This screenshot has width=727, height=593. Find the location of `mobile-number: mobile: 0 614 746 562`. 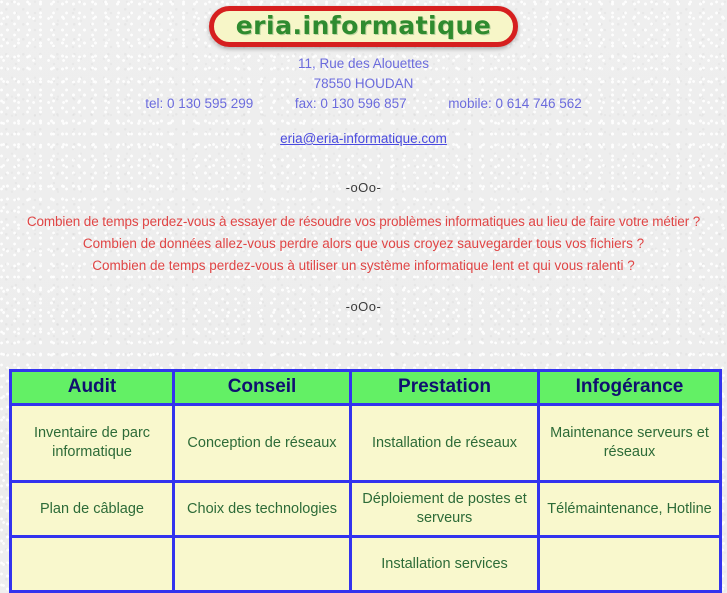

mobile-number: mobile: 0 614 746 562 is located at coordinates (515, 103).